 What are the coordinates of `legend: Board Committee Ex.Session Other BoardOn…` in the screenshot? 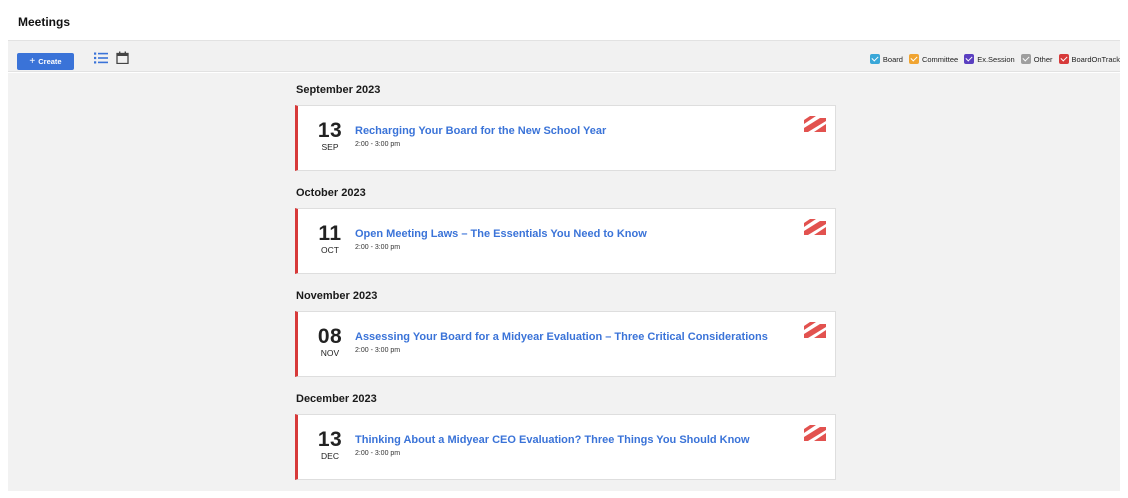 It's located at (992, 59).